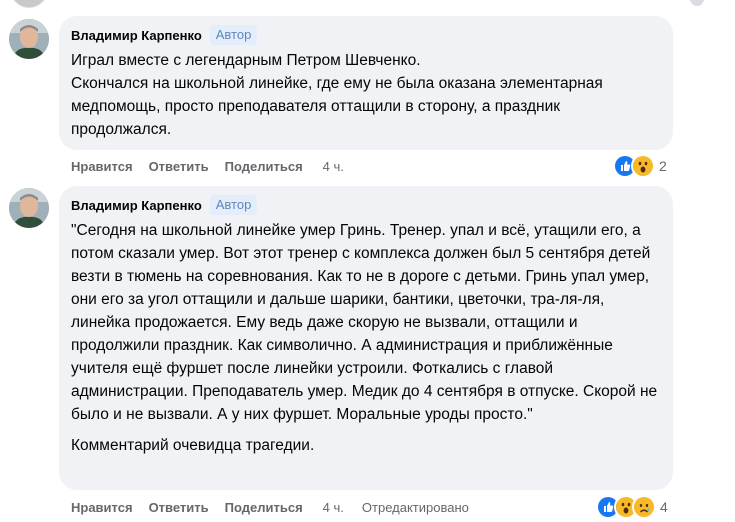 This screenshot has width=735, height=522. I want to click on reaction-count: 4, so click(664, 507).